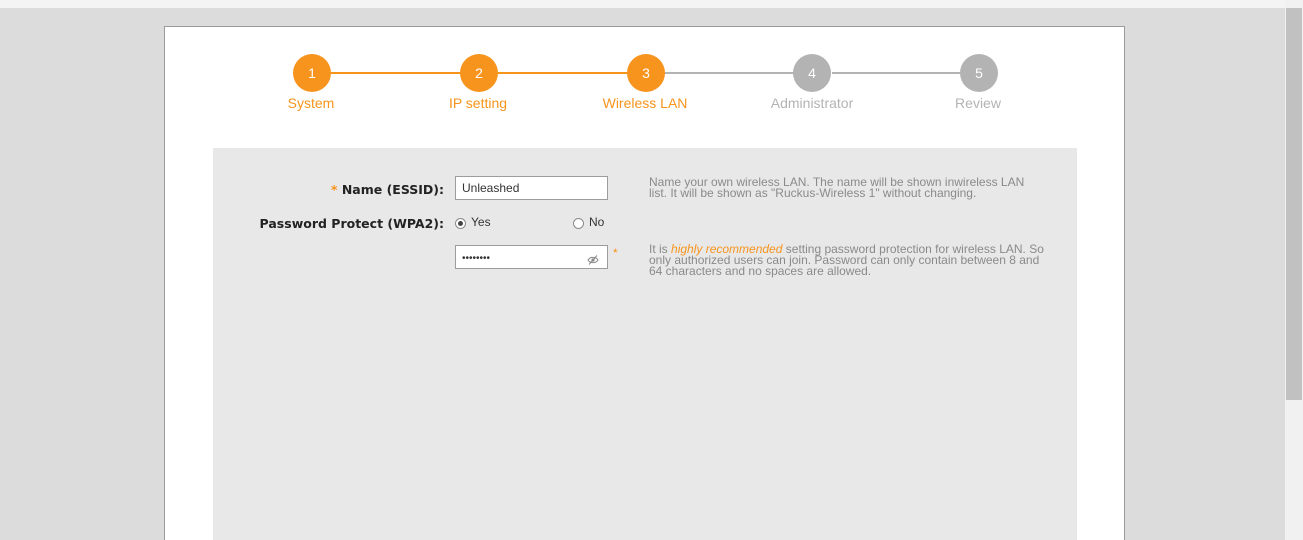 This screenshot has width=1303, height=540. Describe the element at coordinates (578, 223) in the screenshot. I see `password-protect-no-radio` at that location.